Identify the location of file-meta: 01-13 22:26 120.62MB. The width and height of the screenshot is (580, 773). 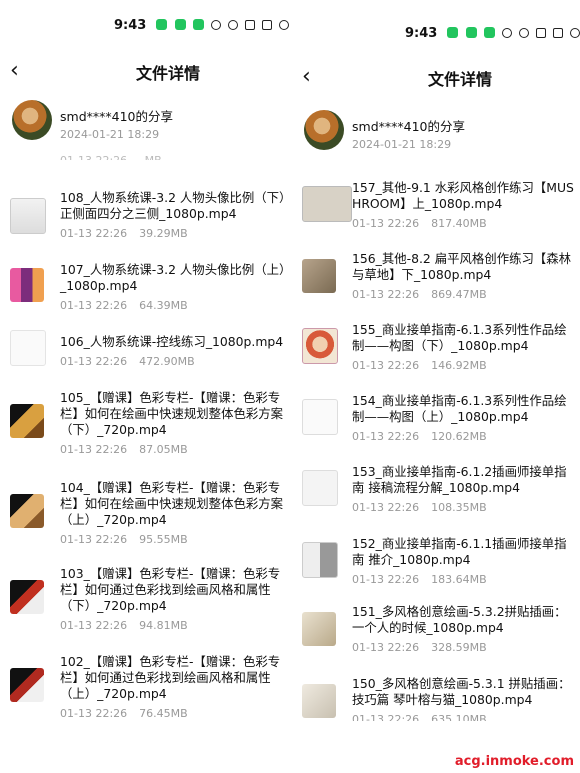
(425, 436).